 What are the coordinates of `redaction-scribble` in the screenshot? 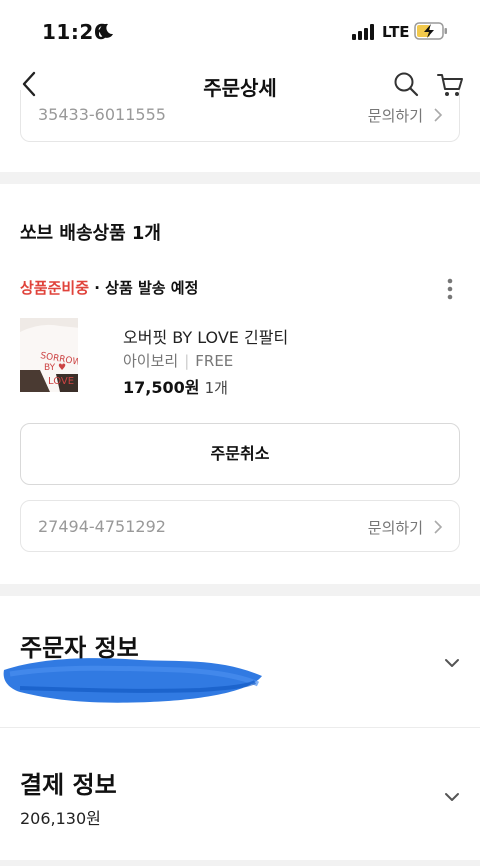 It's located at (132, 680).